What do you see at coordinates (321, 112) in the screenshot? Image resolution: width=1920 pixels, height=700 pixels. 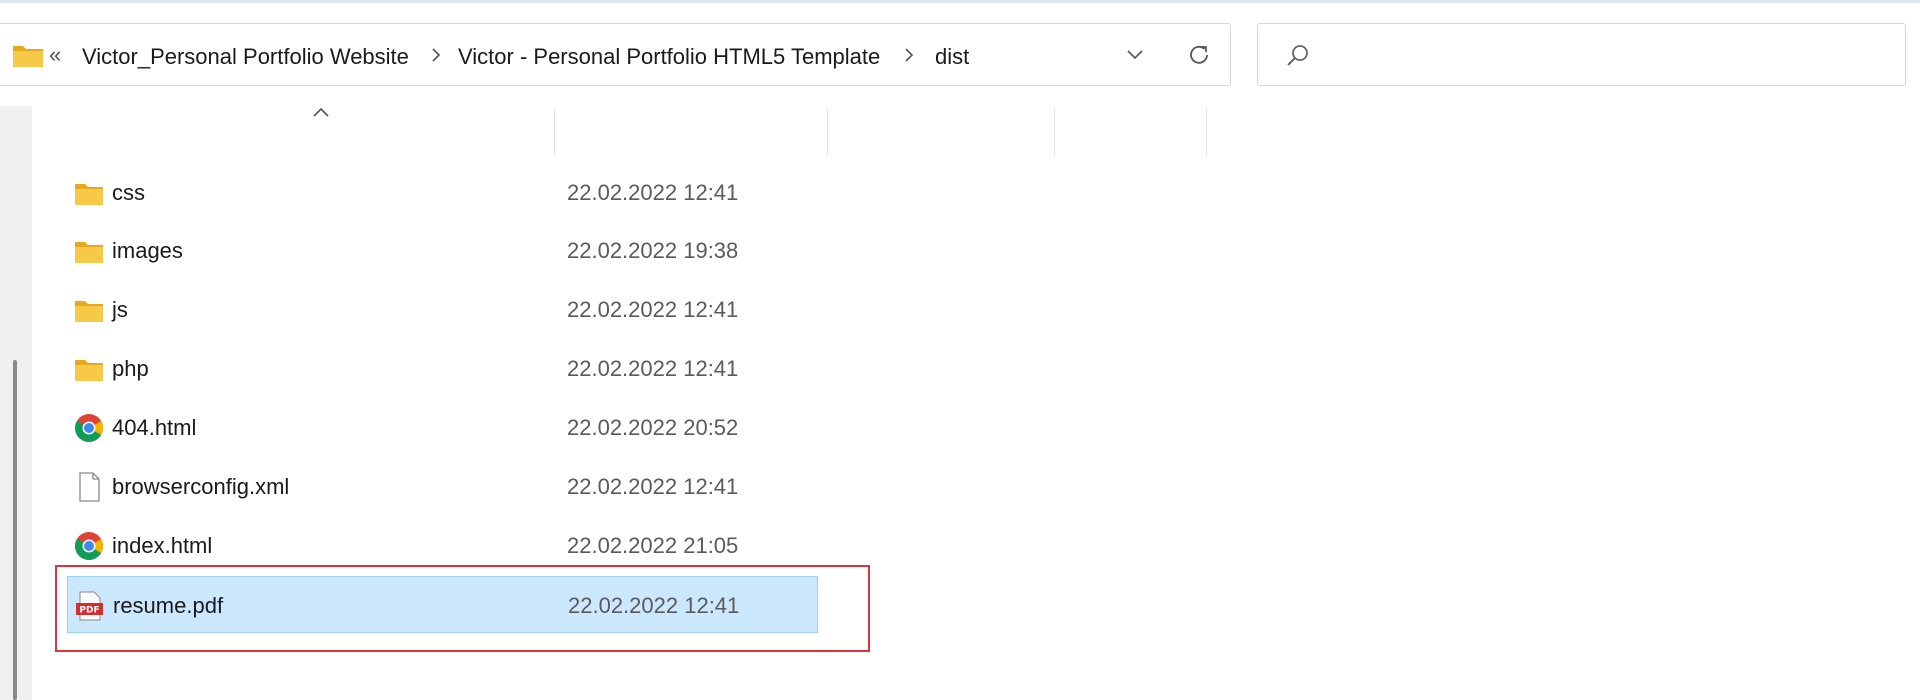 I see `sort-ascending-icon` at bounding box center [321, 112].